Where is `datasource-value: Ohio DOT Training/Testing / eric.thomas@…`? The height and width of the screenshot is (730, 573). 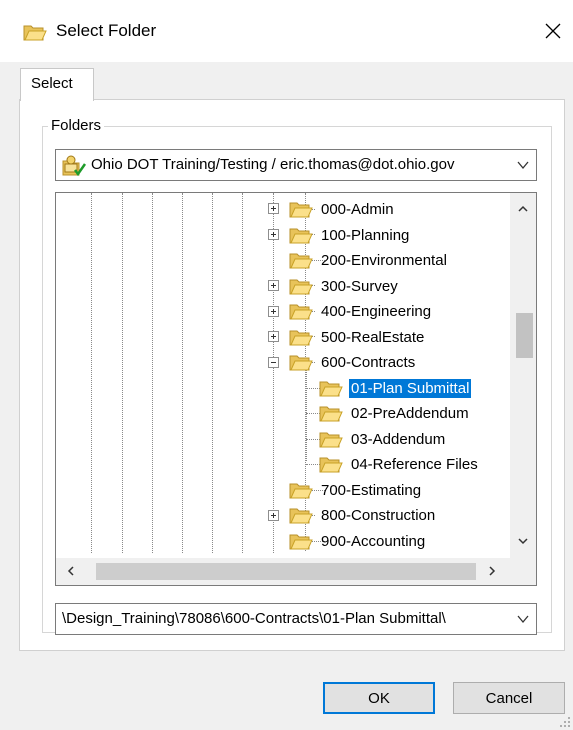 datasource-value: Ohio DOT Training/Testing / eric.thomas@… is located at coordinates (273, 164).